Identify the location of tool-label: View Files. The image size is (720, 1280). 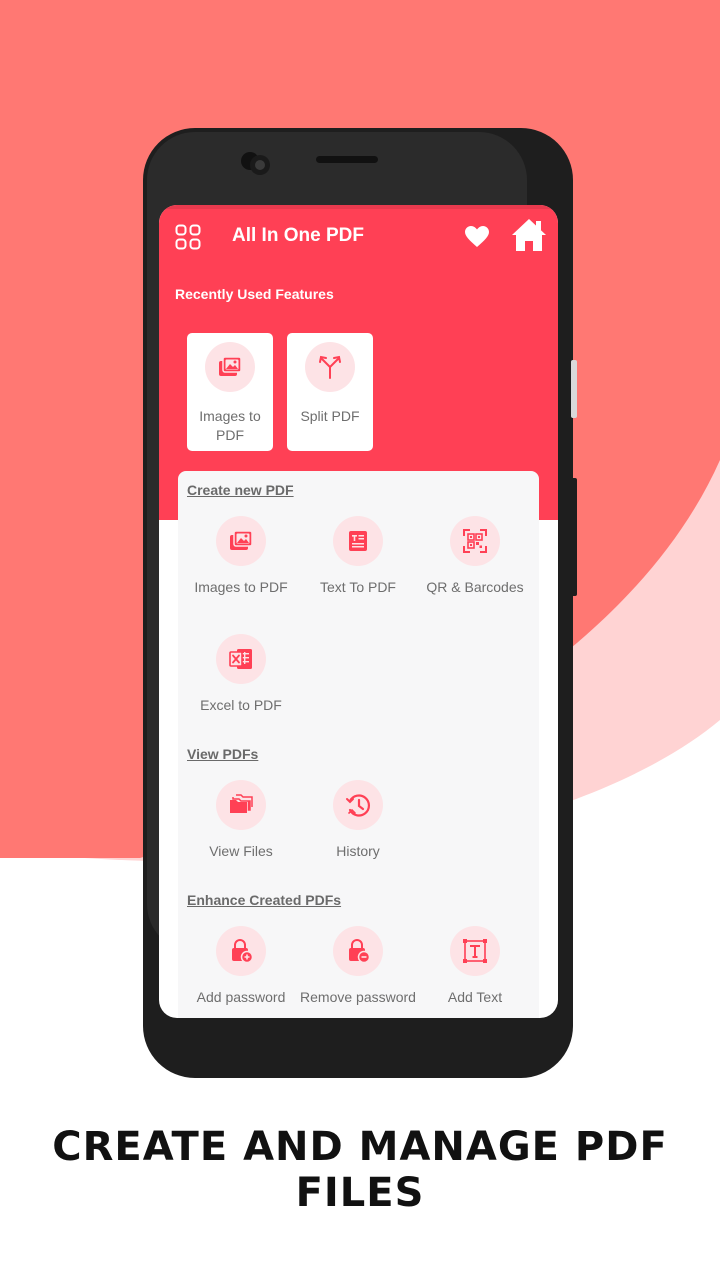
(241, 851).